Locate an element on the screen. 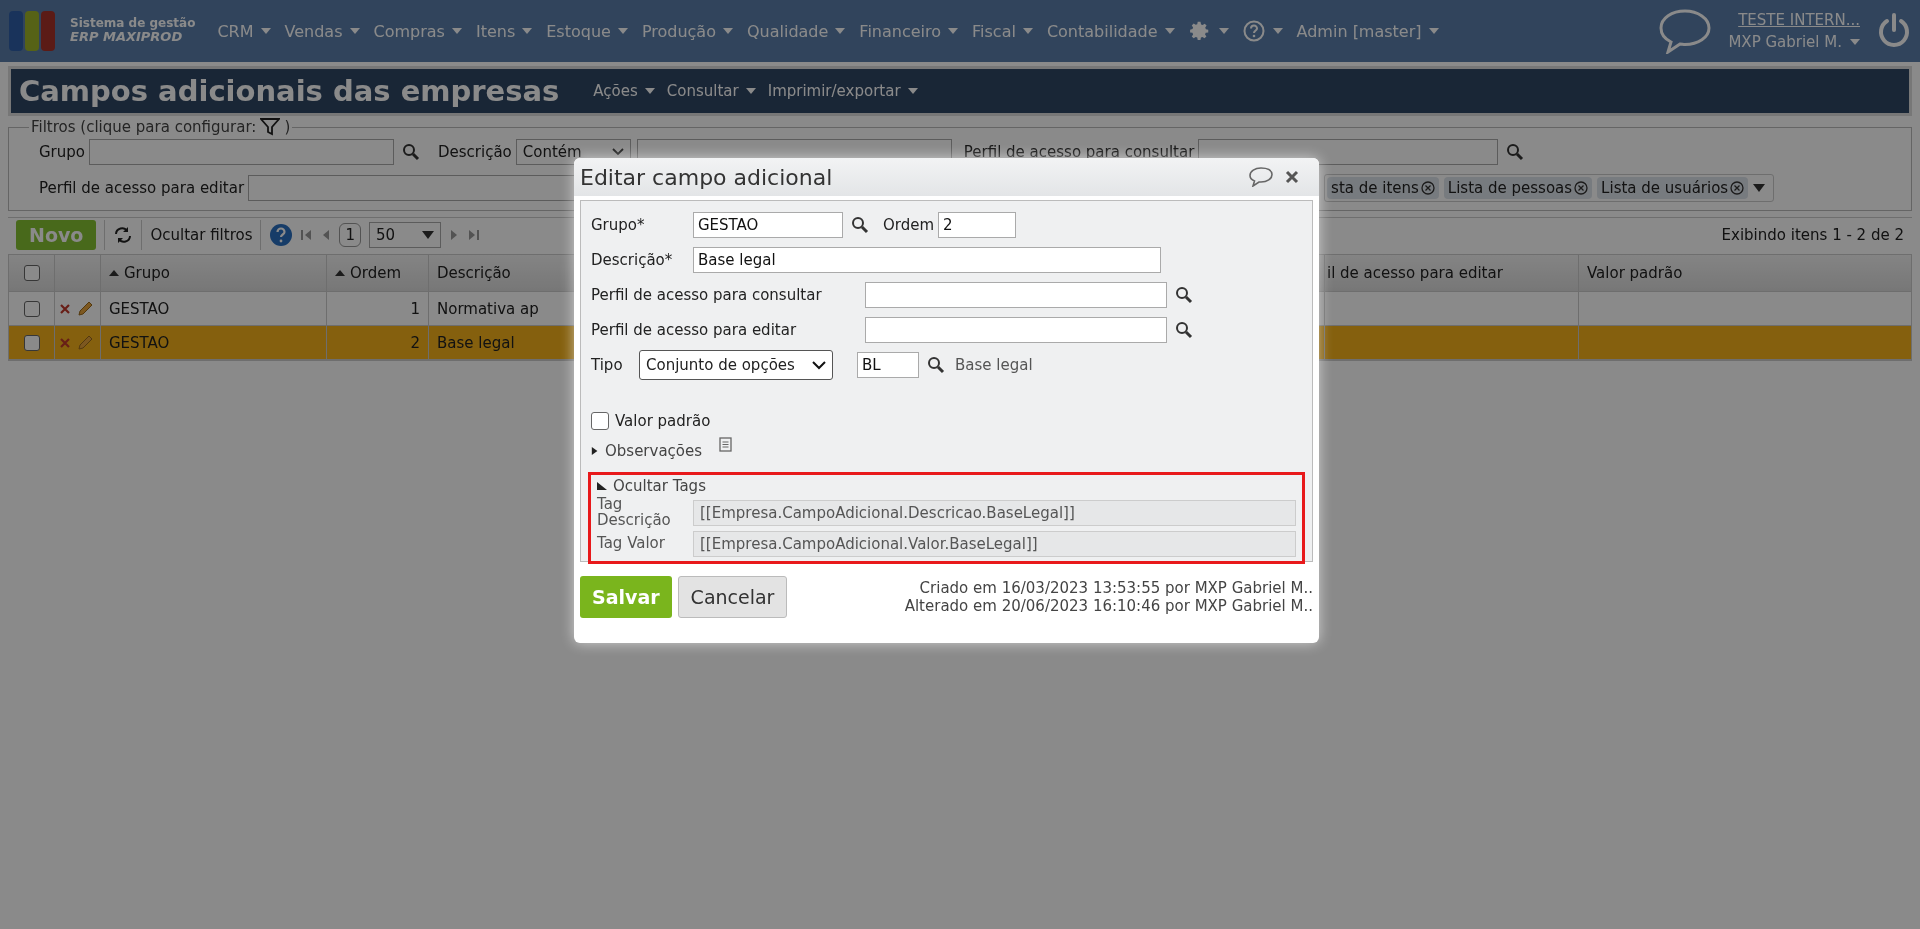 The width and height of the screenshot is (1920, 929). items-summary: Exibindo itens 1 - 2 de 2 is located at coordinates (1812, 235).